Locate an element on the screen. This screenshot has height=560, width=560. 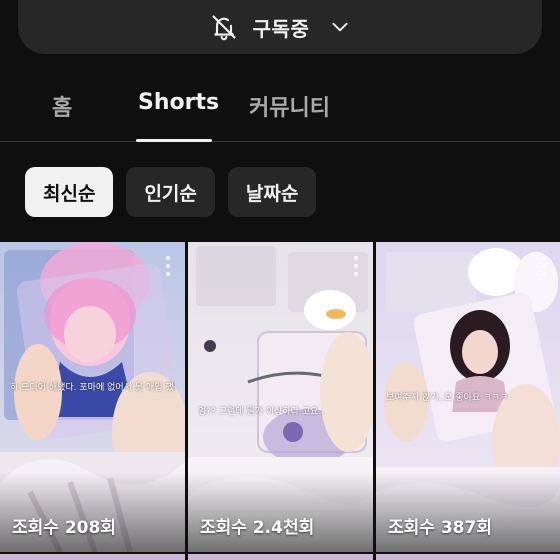
view-count: 조회수 208회 is located at coordinates (64, 528).